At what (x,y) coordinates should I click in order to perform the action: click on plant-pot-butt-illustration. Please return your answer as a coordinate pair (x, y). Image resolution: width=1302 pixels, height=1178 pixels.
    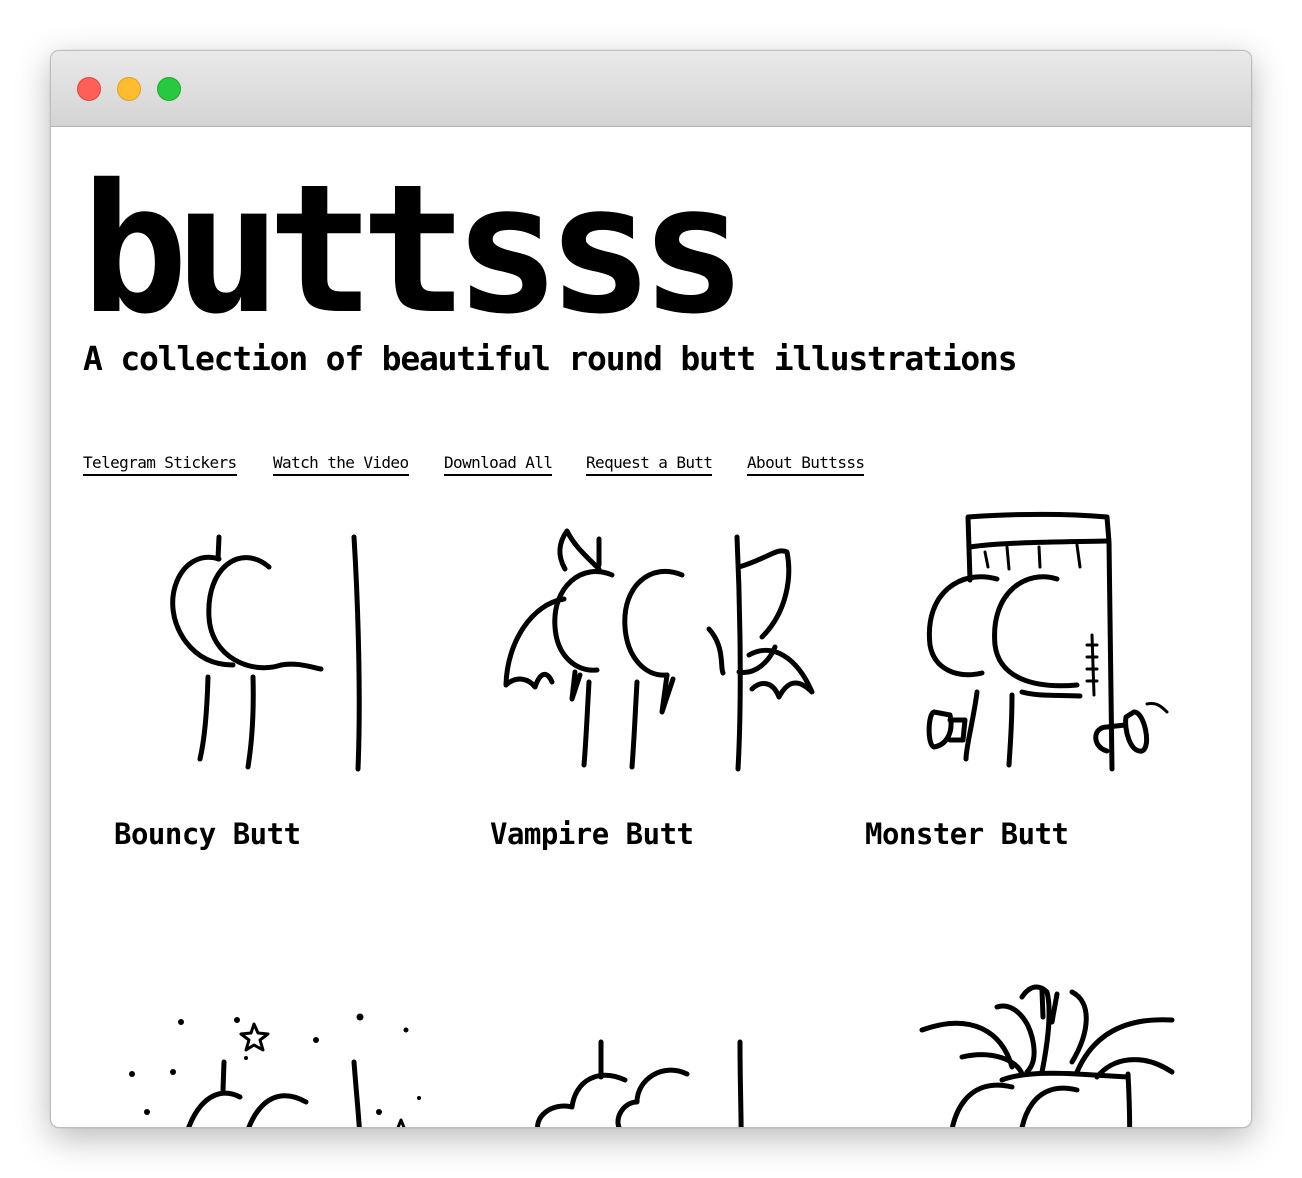
    Looking at the image, I should click on (1047, 1055).